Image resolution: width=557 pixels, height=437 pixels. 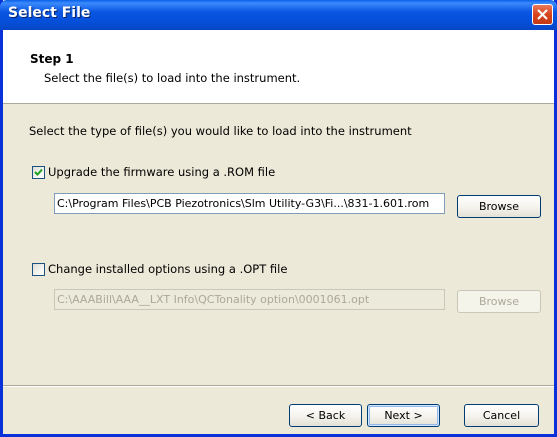 I want to click on window-title: Select File, so click(x=49, y=13).